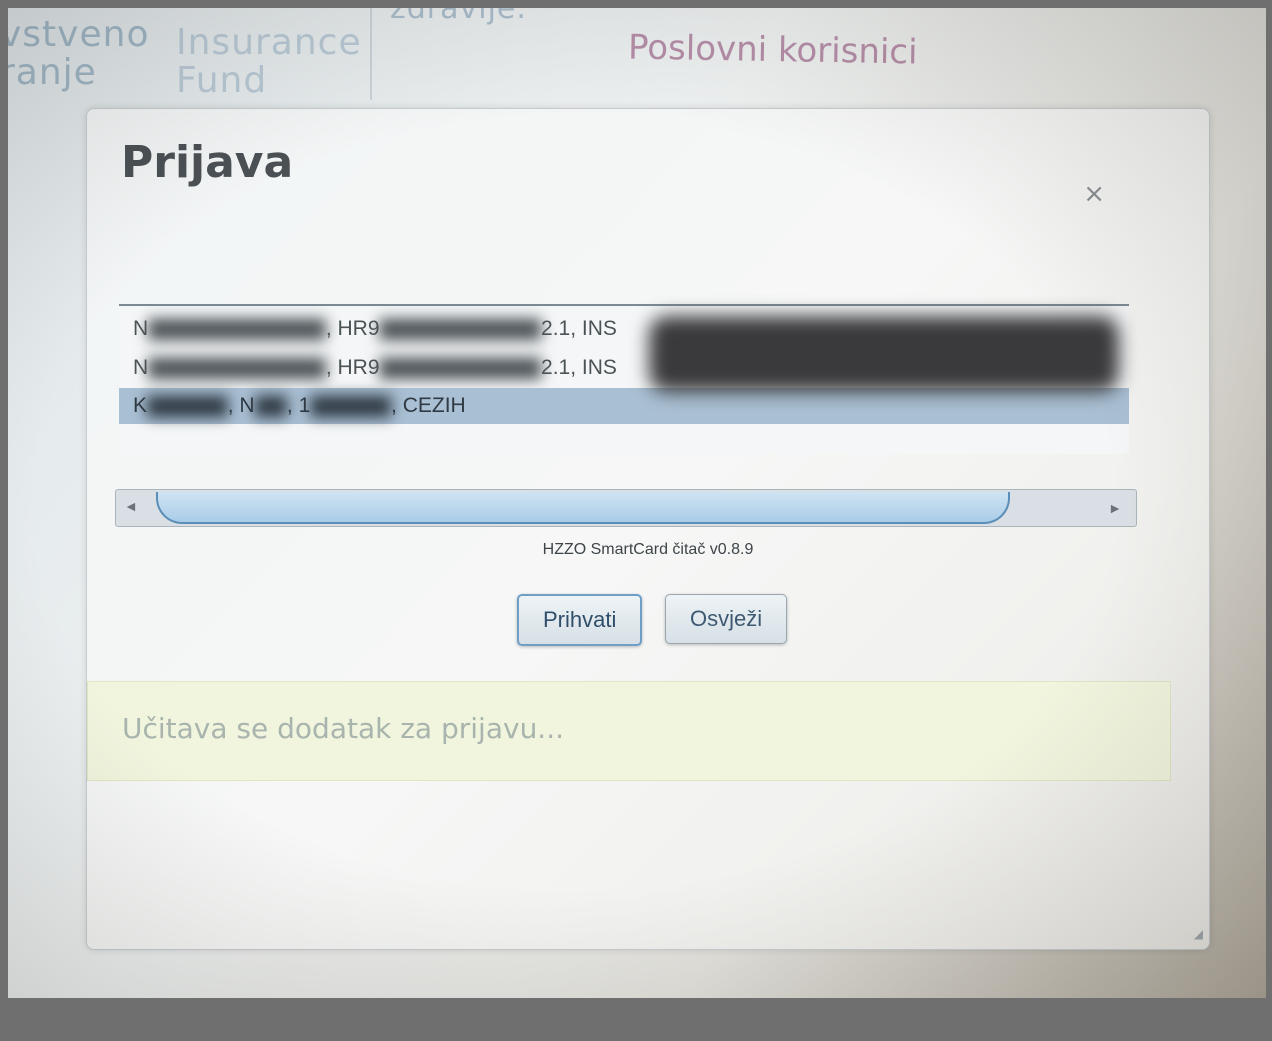 The width and height of the screenshot is (1272, 1041). What do you see at coordinates (624, 406) in the screenshot?
I see `certificate-row-selected: K▇▇▇▇▇, N▇▇, 1▇▇▇▇▇, CEZIH` at bounding box center [624, 406].